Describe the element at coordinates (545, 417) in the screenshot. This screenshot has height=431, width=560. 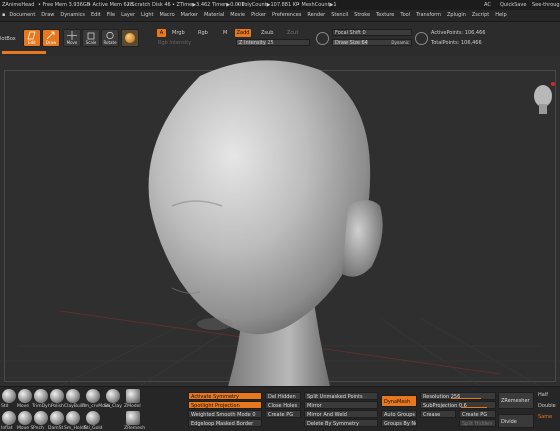
I see `same-button: Same` at that location.